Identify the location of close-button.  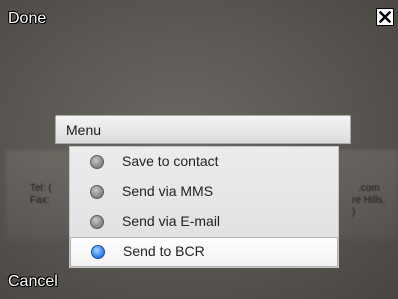
(385, 17).